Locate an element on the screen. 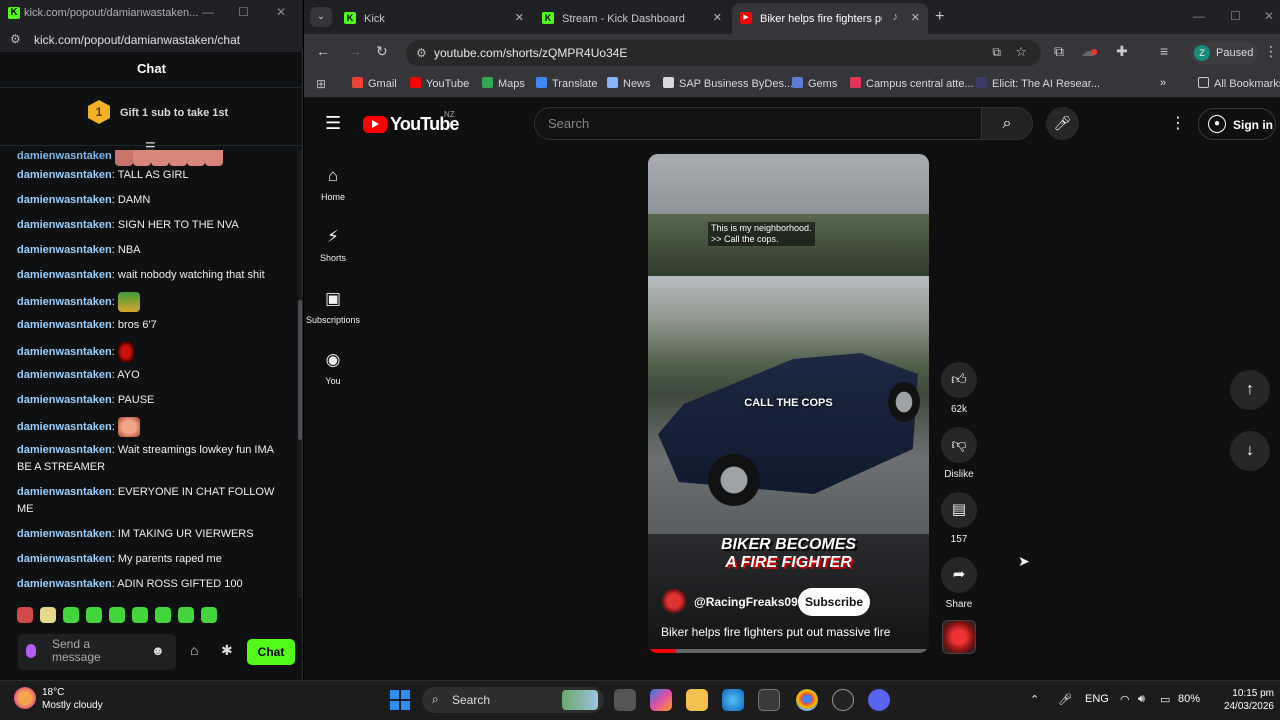 The height and width of the screenshot is (720, 1280). chrome-menu-icon: ⋮ is located at coordinates (1271, 51).